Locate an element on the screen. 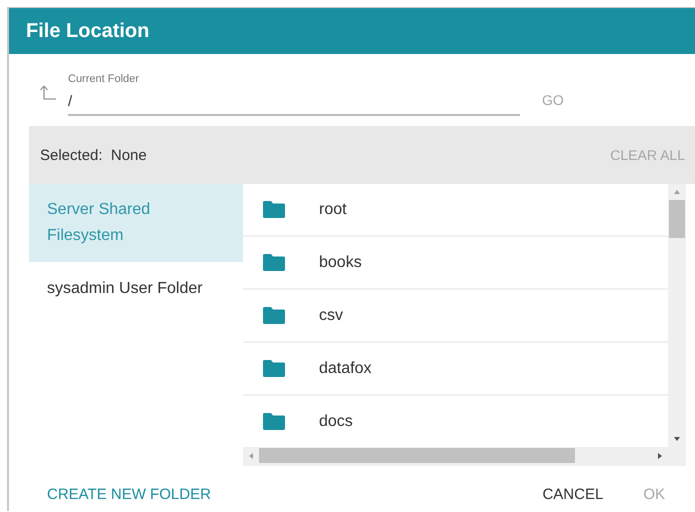  folder-name: docs is located at coordinates (336, 421).